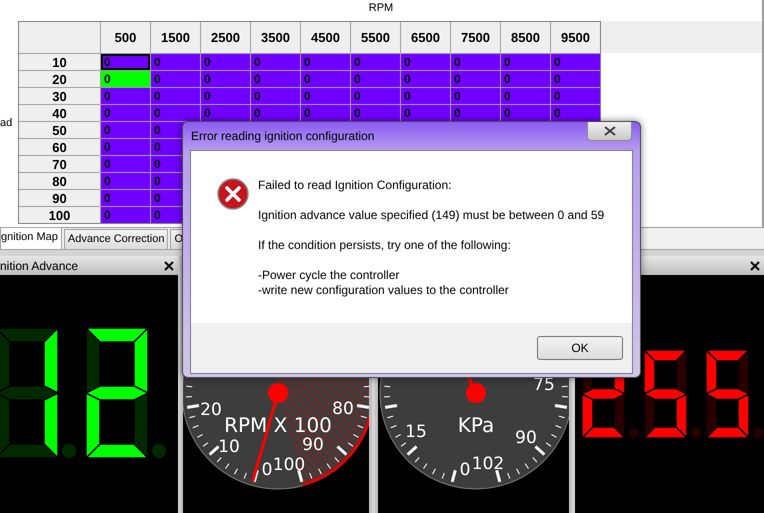  Describe the element at coordinates (375, 37) in the screenshot. I see `column-header: 5500` at that location.